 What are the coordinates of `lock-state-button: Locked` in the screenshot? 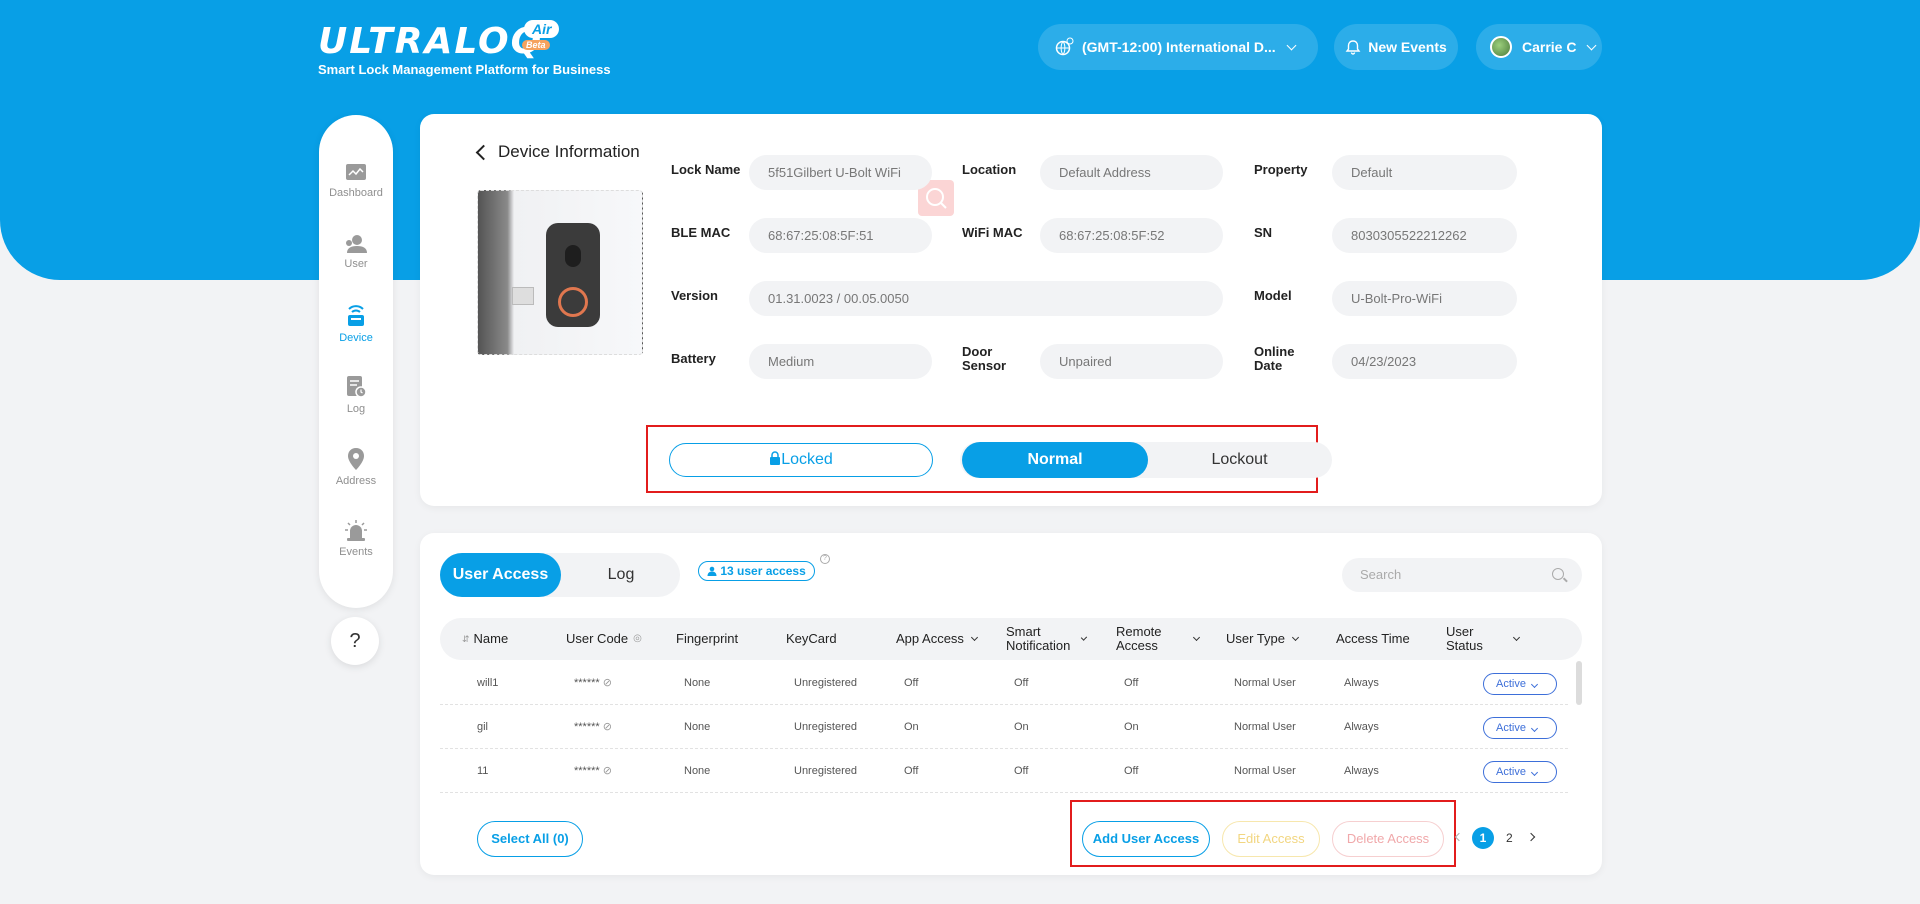 It's located at (801, 460).